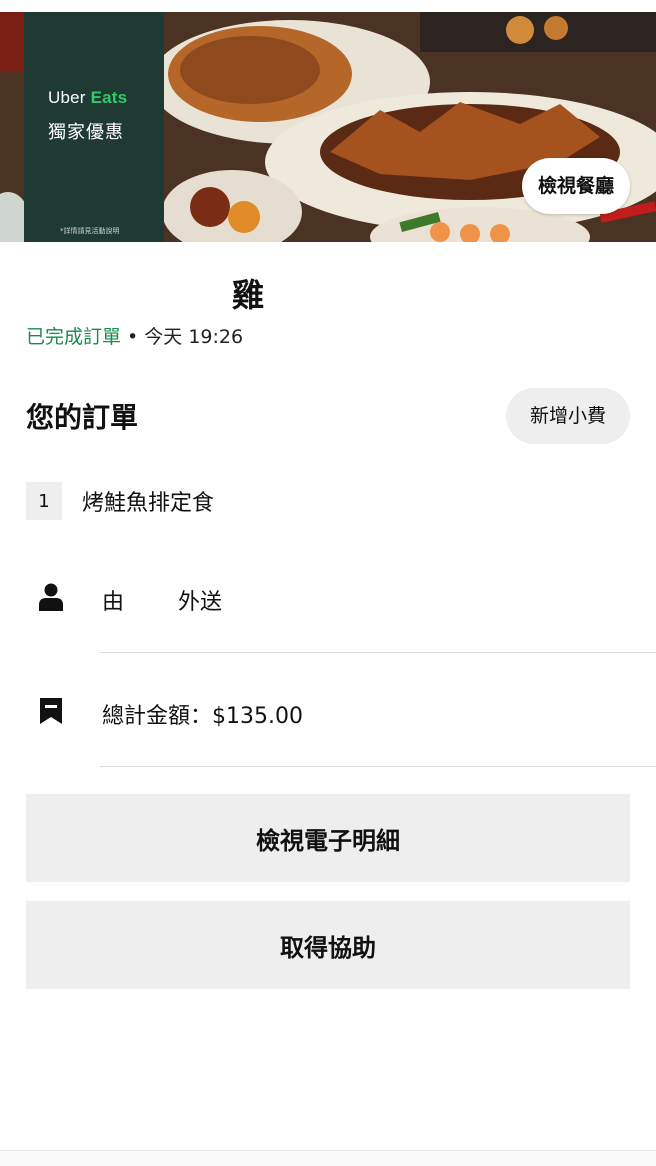  I want to click on uber-eats-logo: Uber Eats, so click(88, 97).